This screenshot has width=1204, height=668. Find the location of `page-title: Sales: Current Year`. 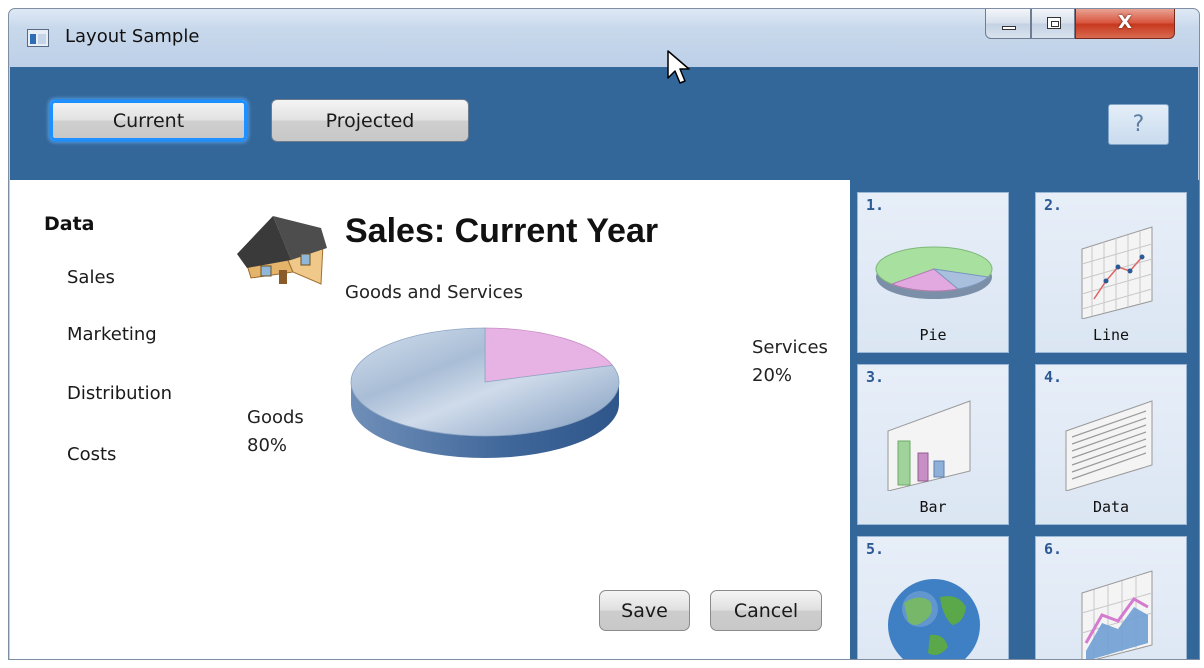

page-title: Sales: Current Year is located at coordinates (502, 231).